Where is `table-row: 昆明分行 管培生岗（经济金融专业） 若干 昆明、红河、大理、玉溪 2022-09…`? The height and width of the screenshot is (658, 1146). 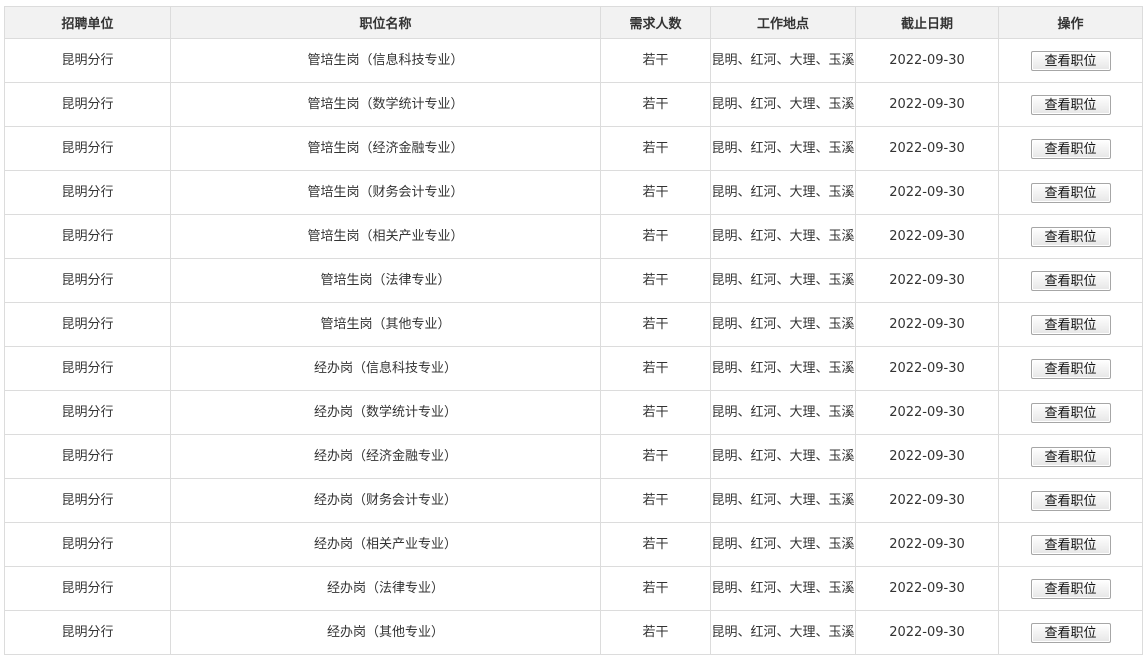
table-row: 昆明分行 管培生岗（经济金融专业） 若干 昆明、红河、大理、玉溪 2022-09… is located at coordinates (573, 148).